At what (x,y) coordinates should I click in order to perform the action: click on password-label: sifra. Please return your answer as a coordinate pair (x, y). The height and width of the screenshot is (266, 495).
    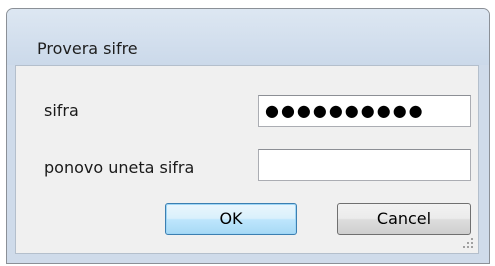
    Looking at the image, I should click on (61, 110).